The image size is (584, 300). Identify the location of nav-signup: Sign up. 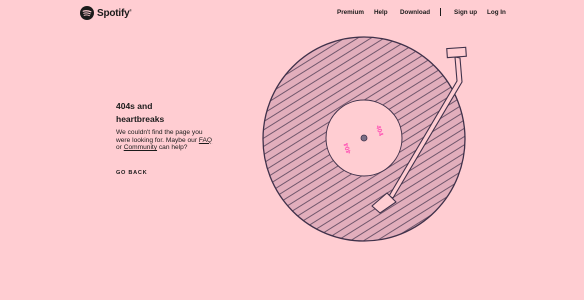
(465, 12).